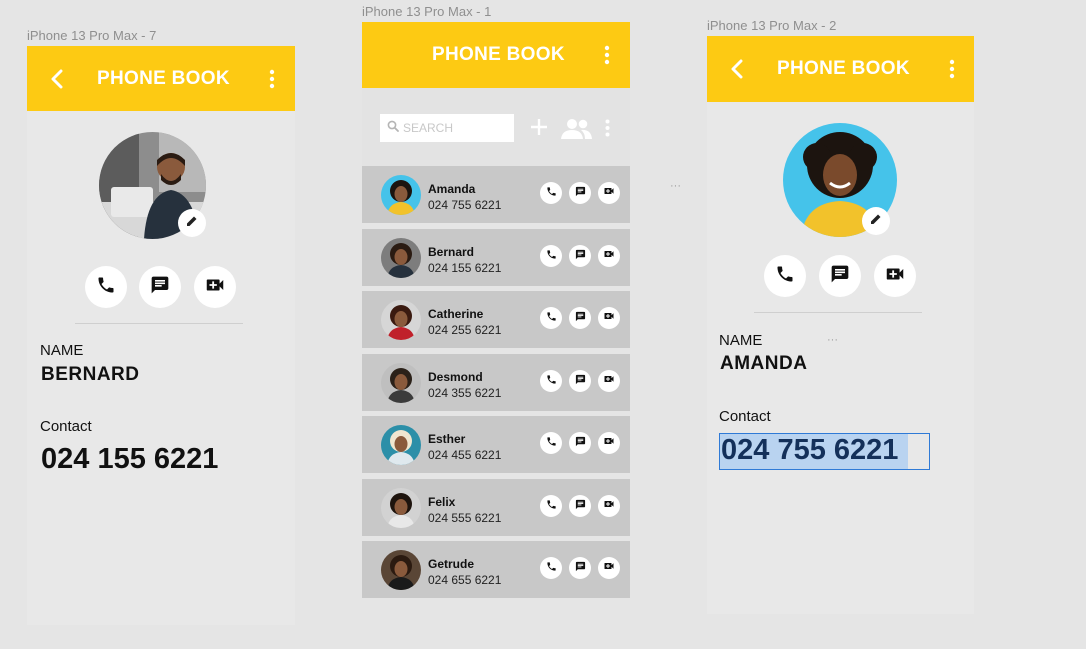 The height and width of the screenshot is (649, 1086). Describe the element at coordinates (810, 450) in the screenshot. I see `contact-value: 024 755 6221` at that location.